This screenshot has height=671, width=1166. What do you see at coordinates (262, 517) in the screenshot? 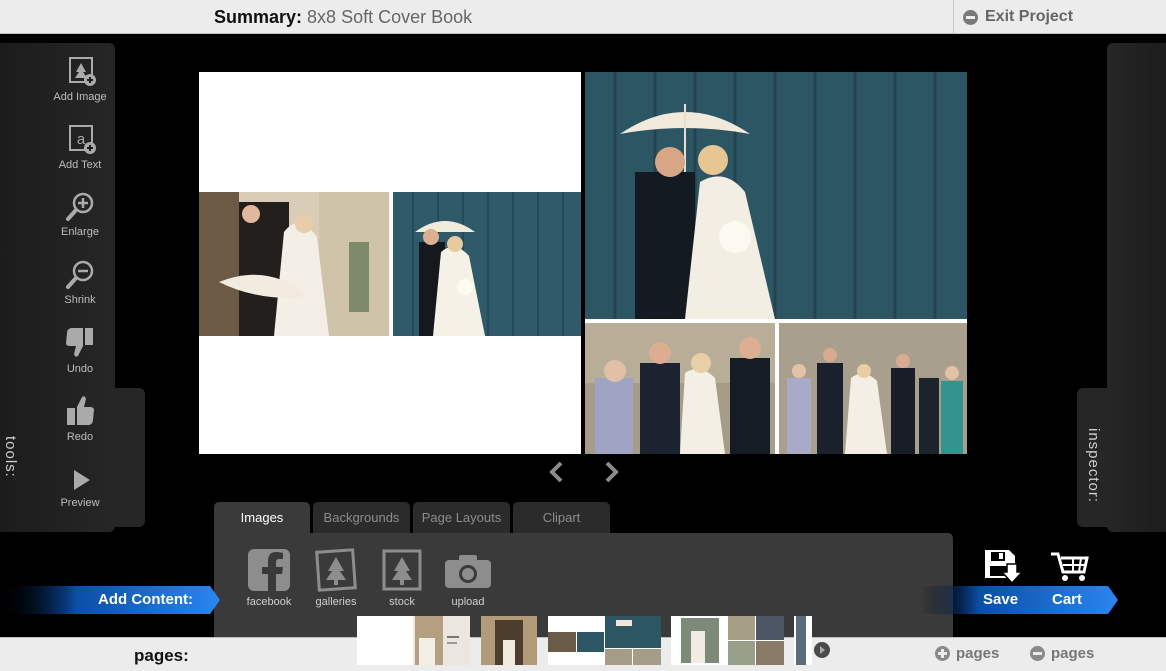
I see `tab-images: Images` at bounding box center [262, 517].